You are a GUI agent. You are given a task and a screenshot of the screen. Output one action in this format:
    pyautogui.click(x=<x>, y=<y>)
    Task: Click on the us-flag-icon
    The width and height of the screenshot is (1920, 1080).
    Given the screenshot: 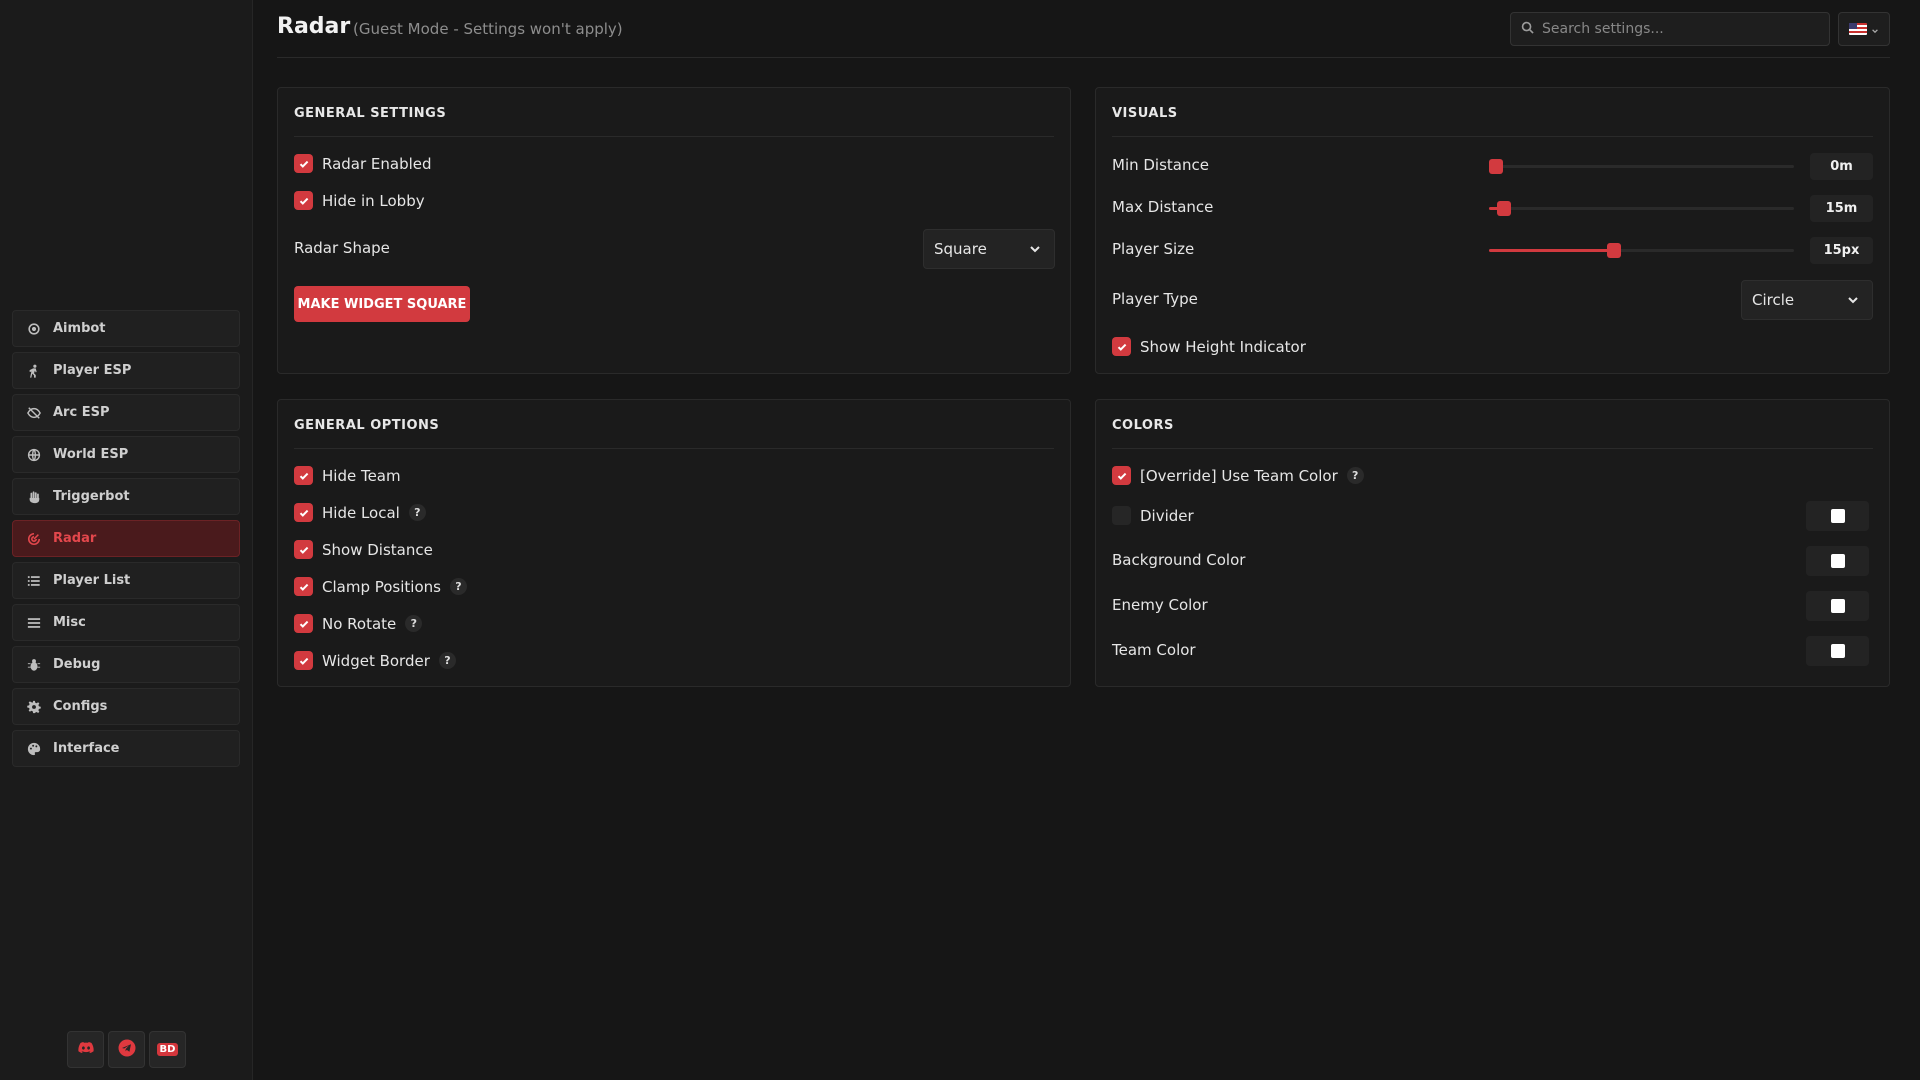 What is the action you would take?
    pyautogui.click(x=1858, y=29)
    